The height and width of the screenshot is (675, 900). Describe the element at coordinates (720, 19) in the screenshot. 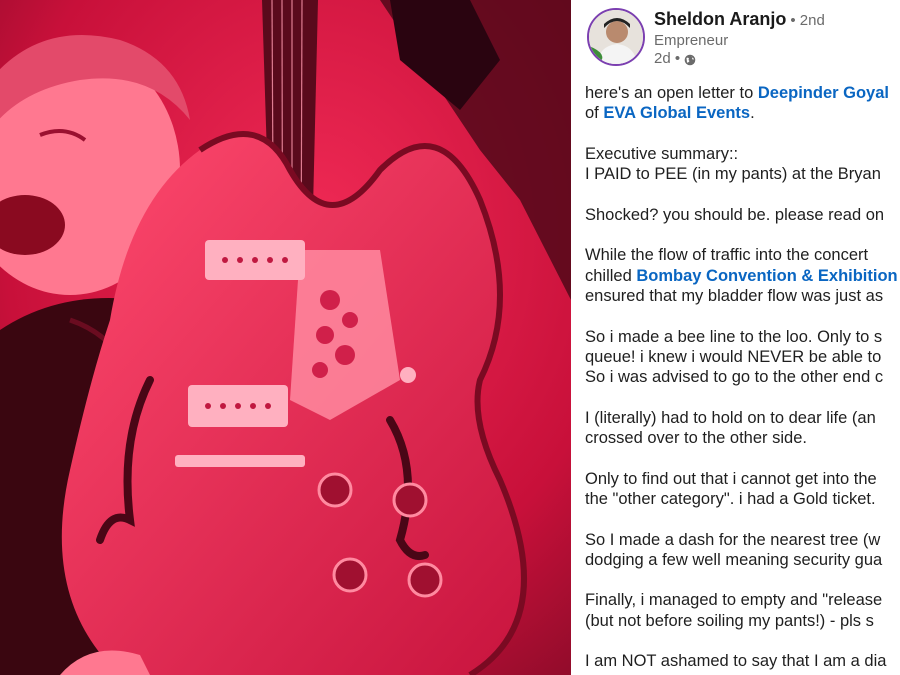

I see `author-name: Sheldon Aranjo` at that location.